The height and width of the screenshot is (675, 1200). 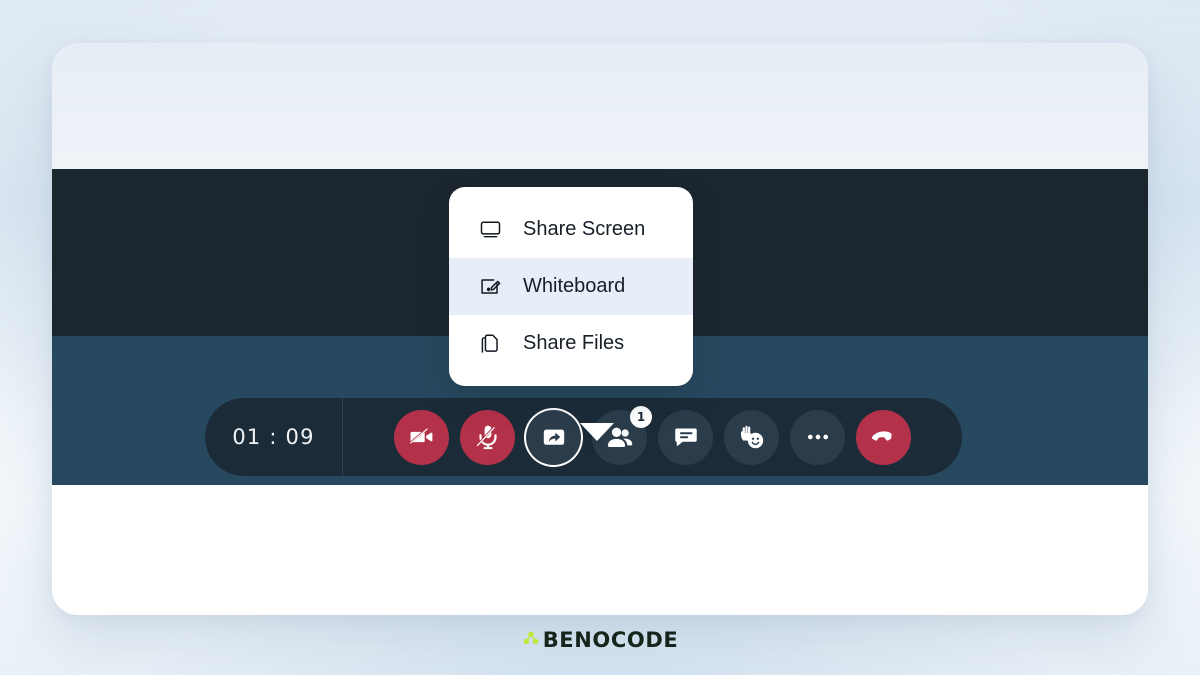 I want to click on monitor-icon, so click(x=490, y=230).